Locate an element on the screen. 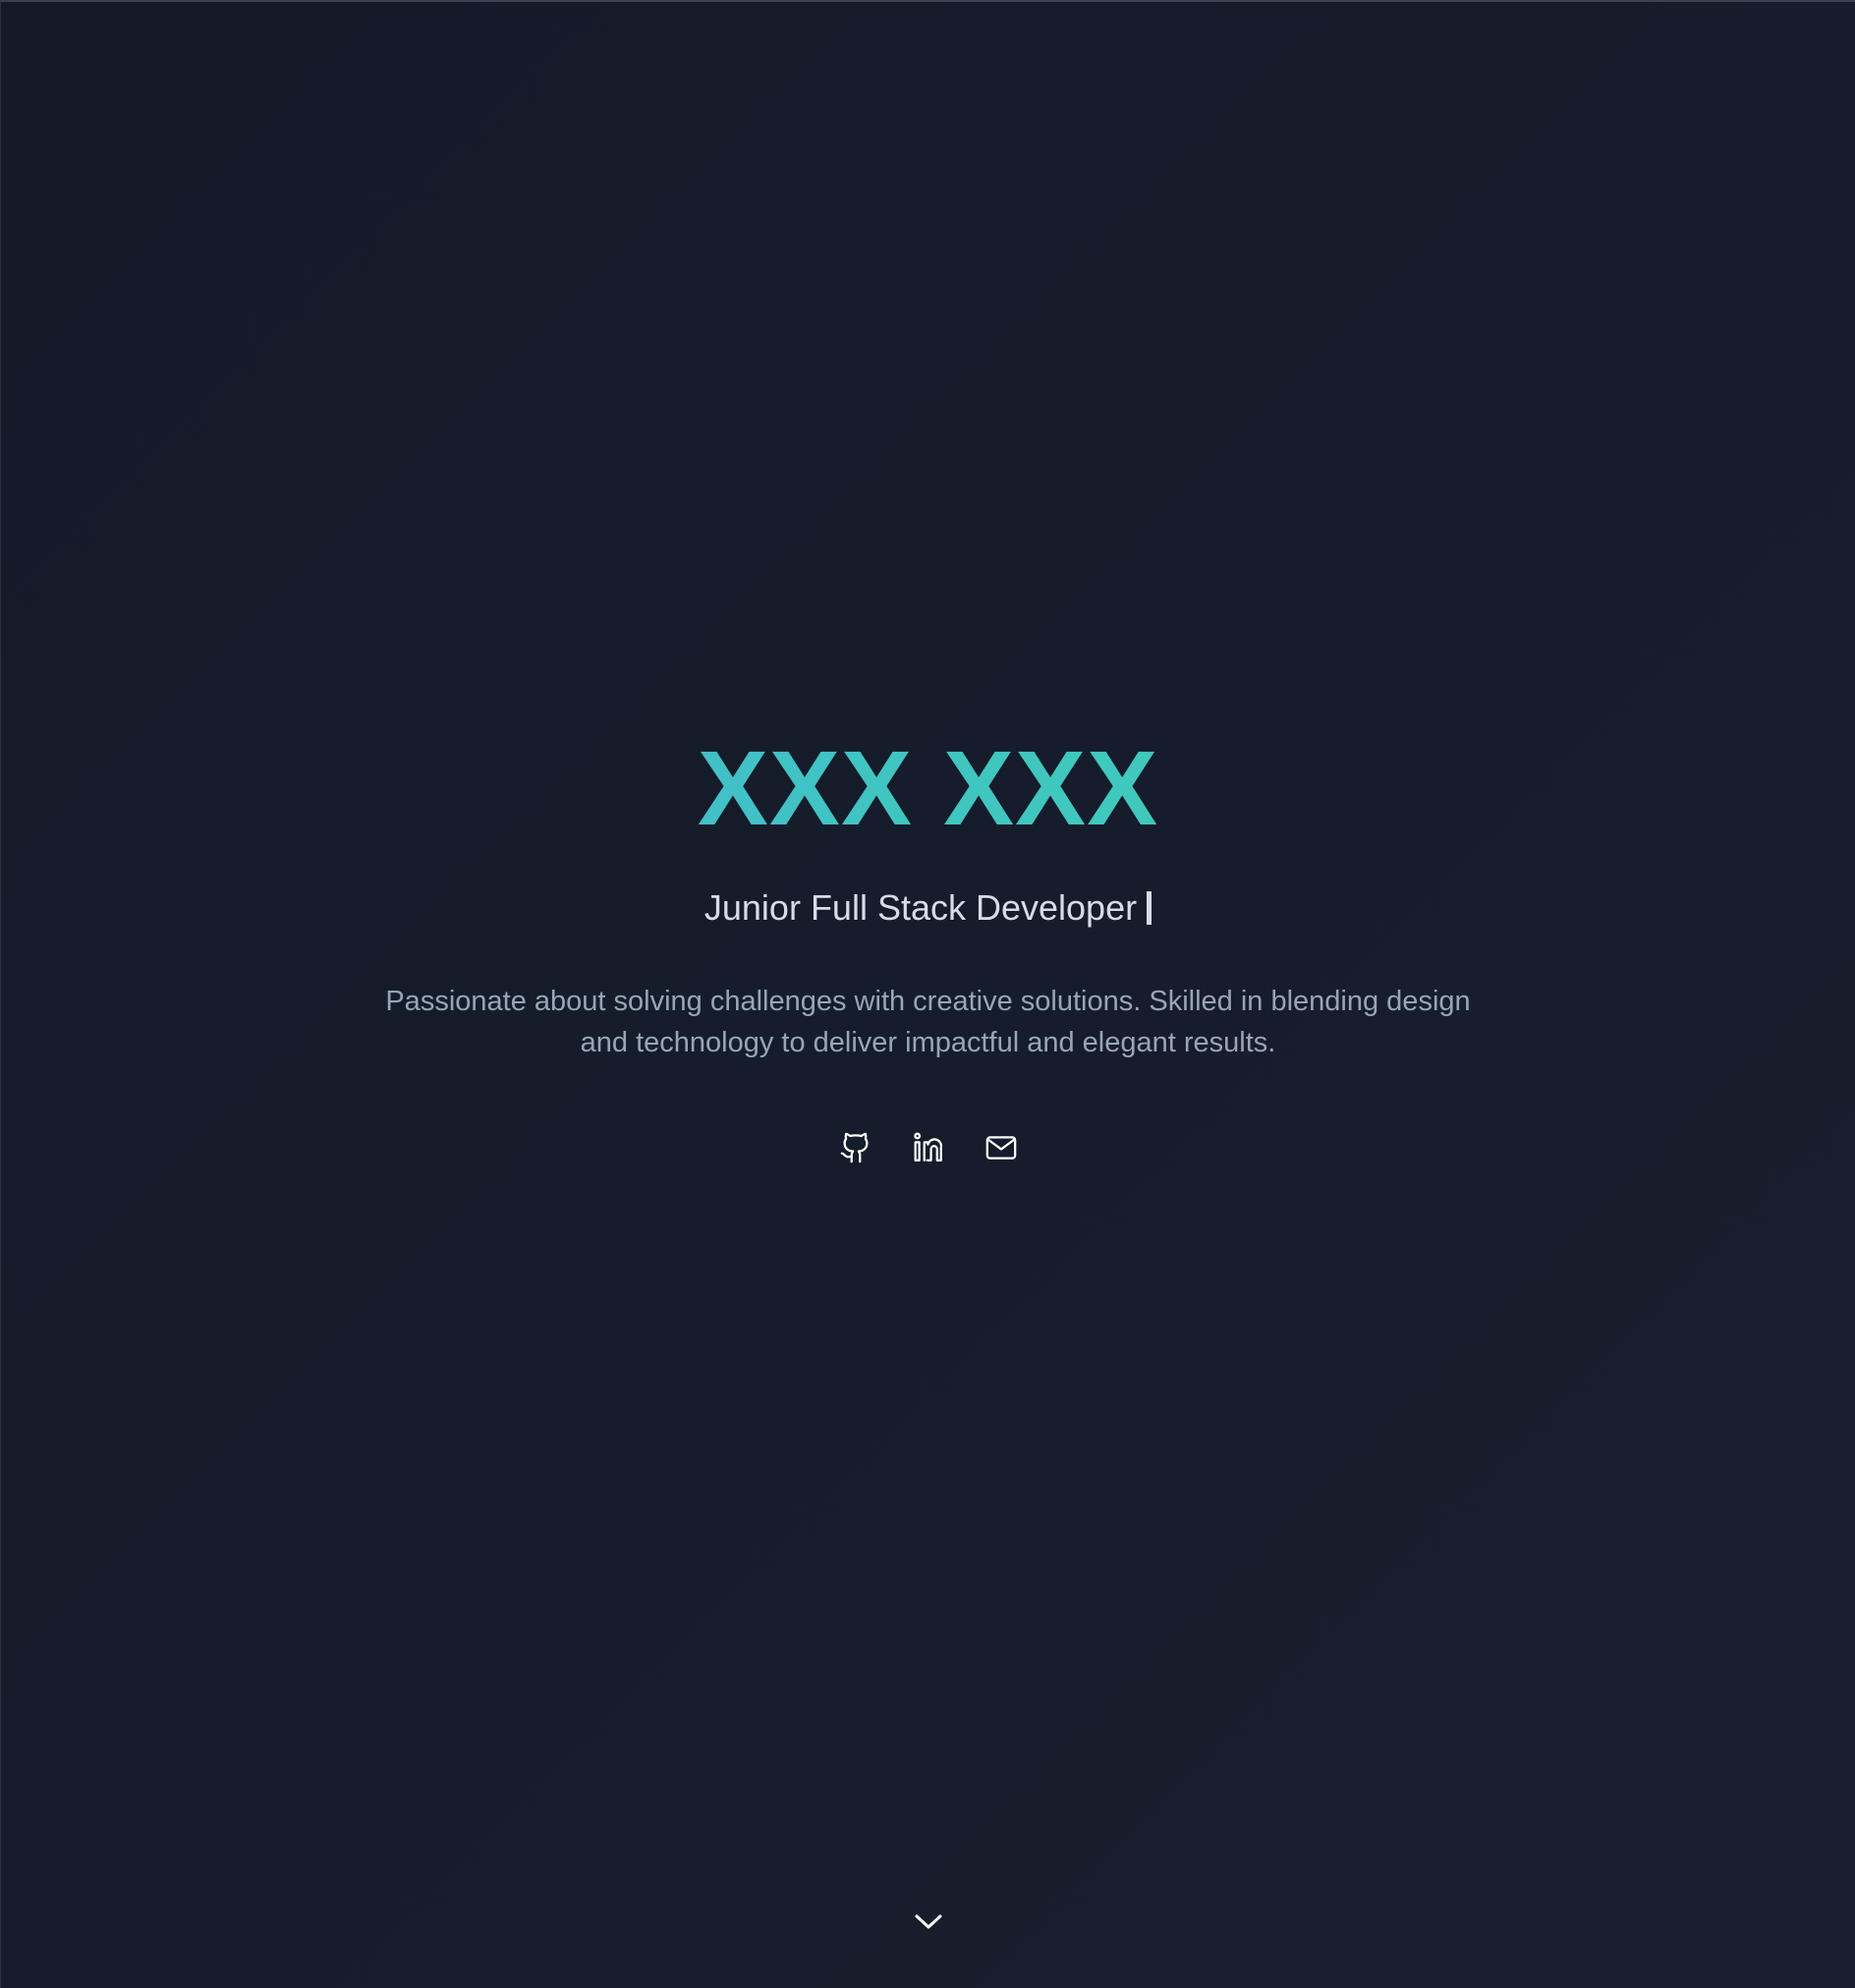  chevron-down-icon is located at coordinates (928, 1921).